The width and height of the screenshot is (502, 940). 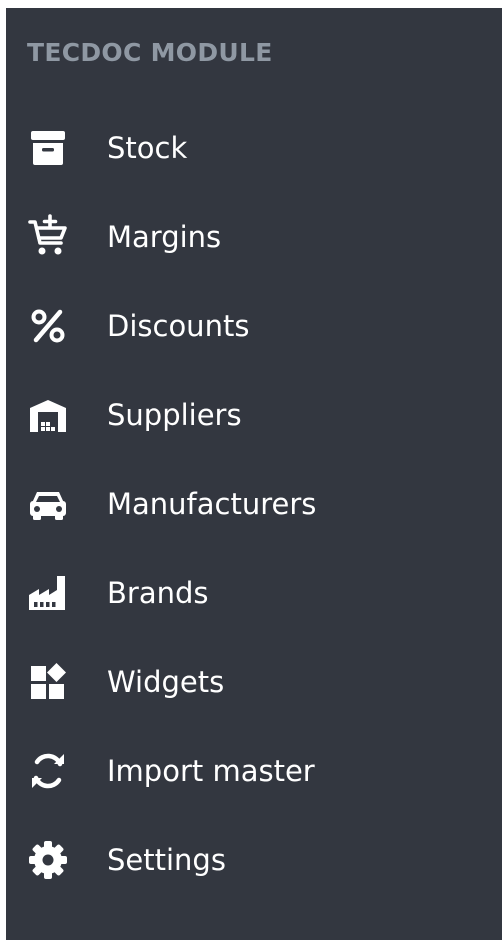 I want to click on sidebar-item-label: Stock, so click(x=147, y=147).